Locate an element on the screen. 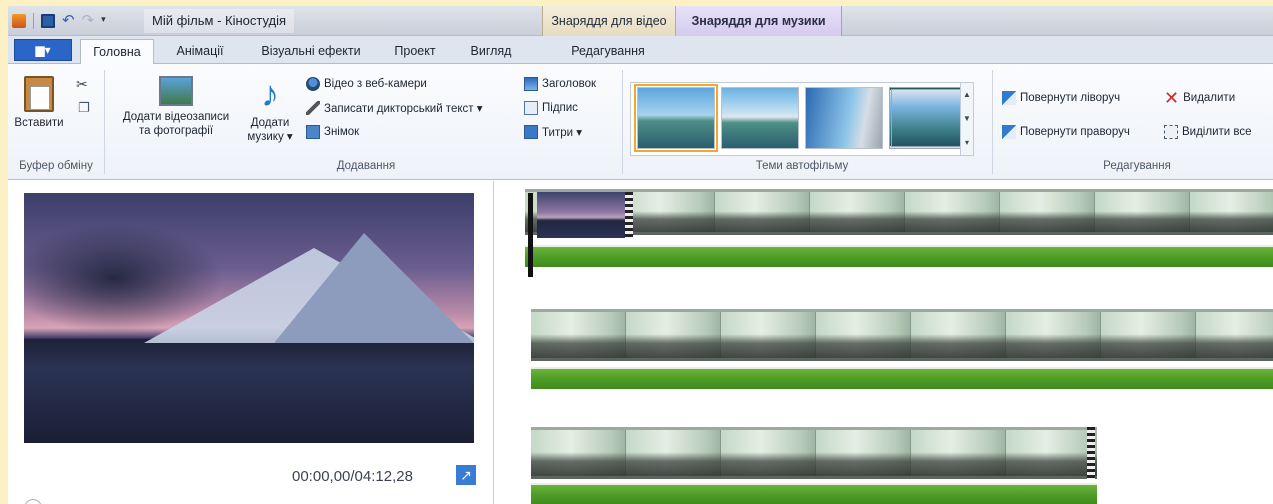 The height and width of the screenshot is (504, 1273). delete-icon: ✕ is located at coordinates (1172, 98).